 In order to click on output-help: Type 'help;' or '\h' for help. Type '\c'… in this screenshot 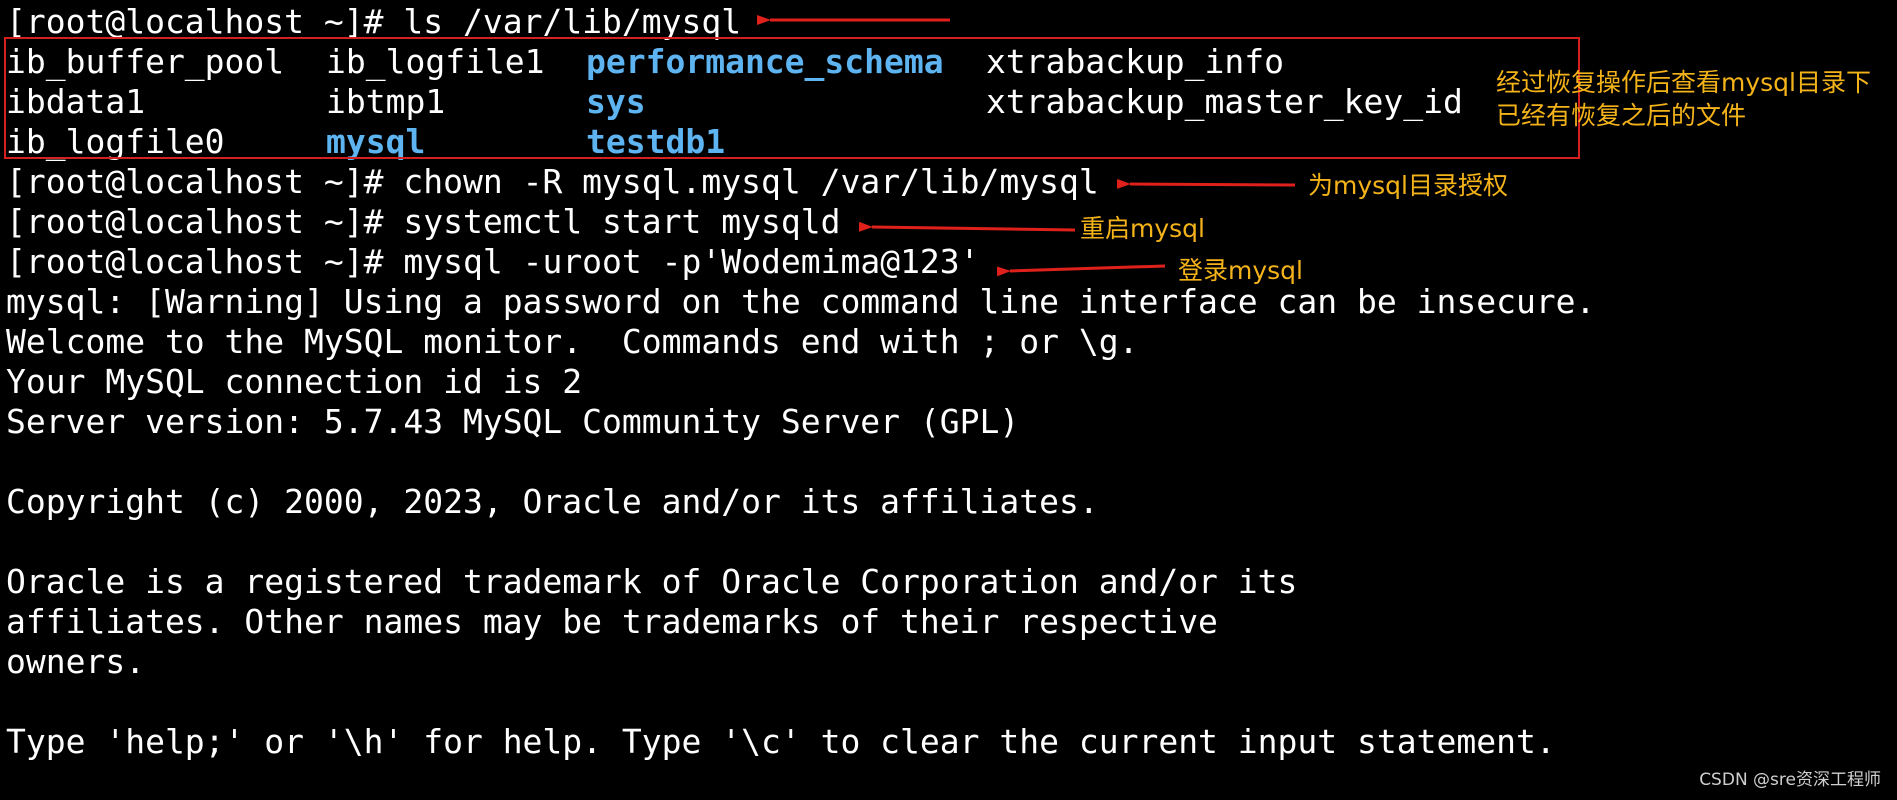, I will do `click(781, 741)`.